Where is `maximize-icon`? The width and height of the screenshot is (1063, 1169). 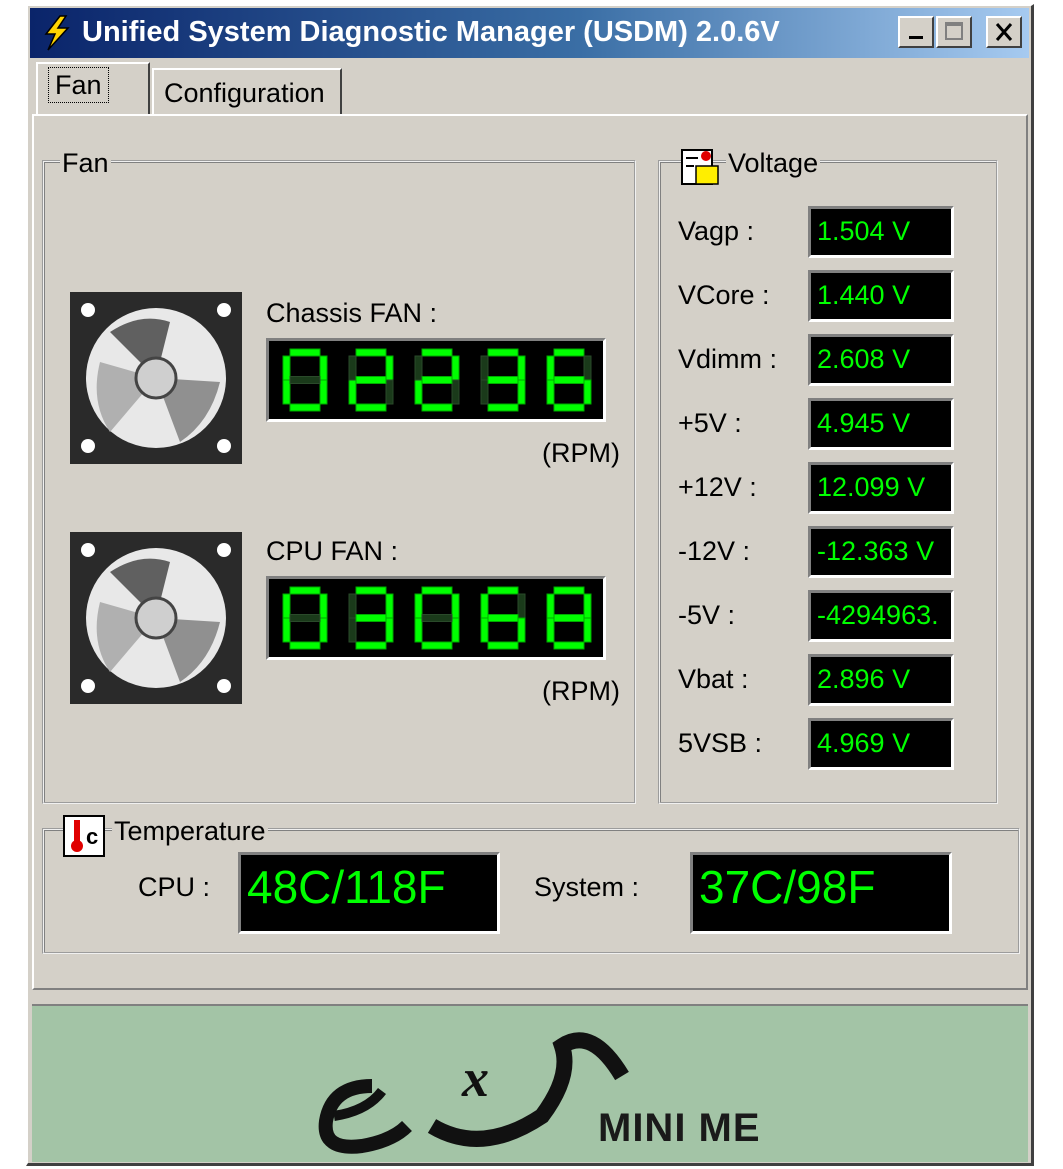 maximize-icon is located at coordinates (954, 31).